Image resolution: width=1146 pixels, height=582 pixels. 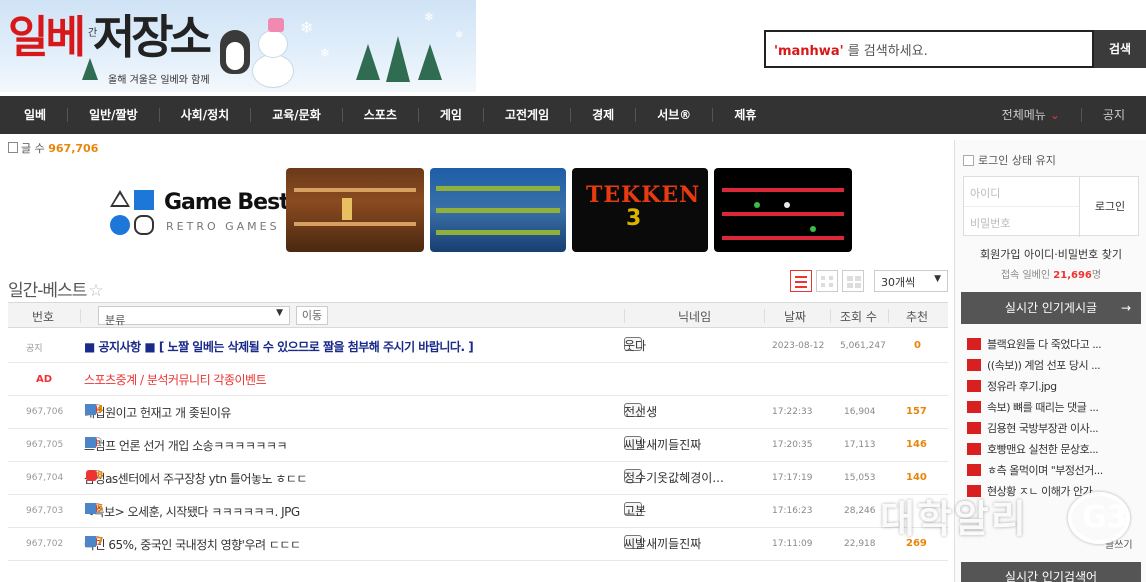 I want to click on row-num: 967,705, so click(x=45, y=445).